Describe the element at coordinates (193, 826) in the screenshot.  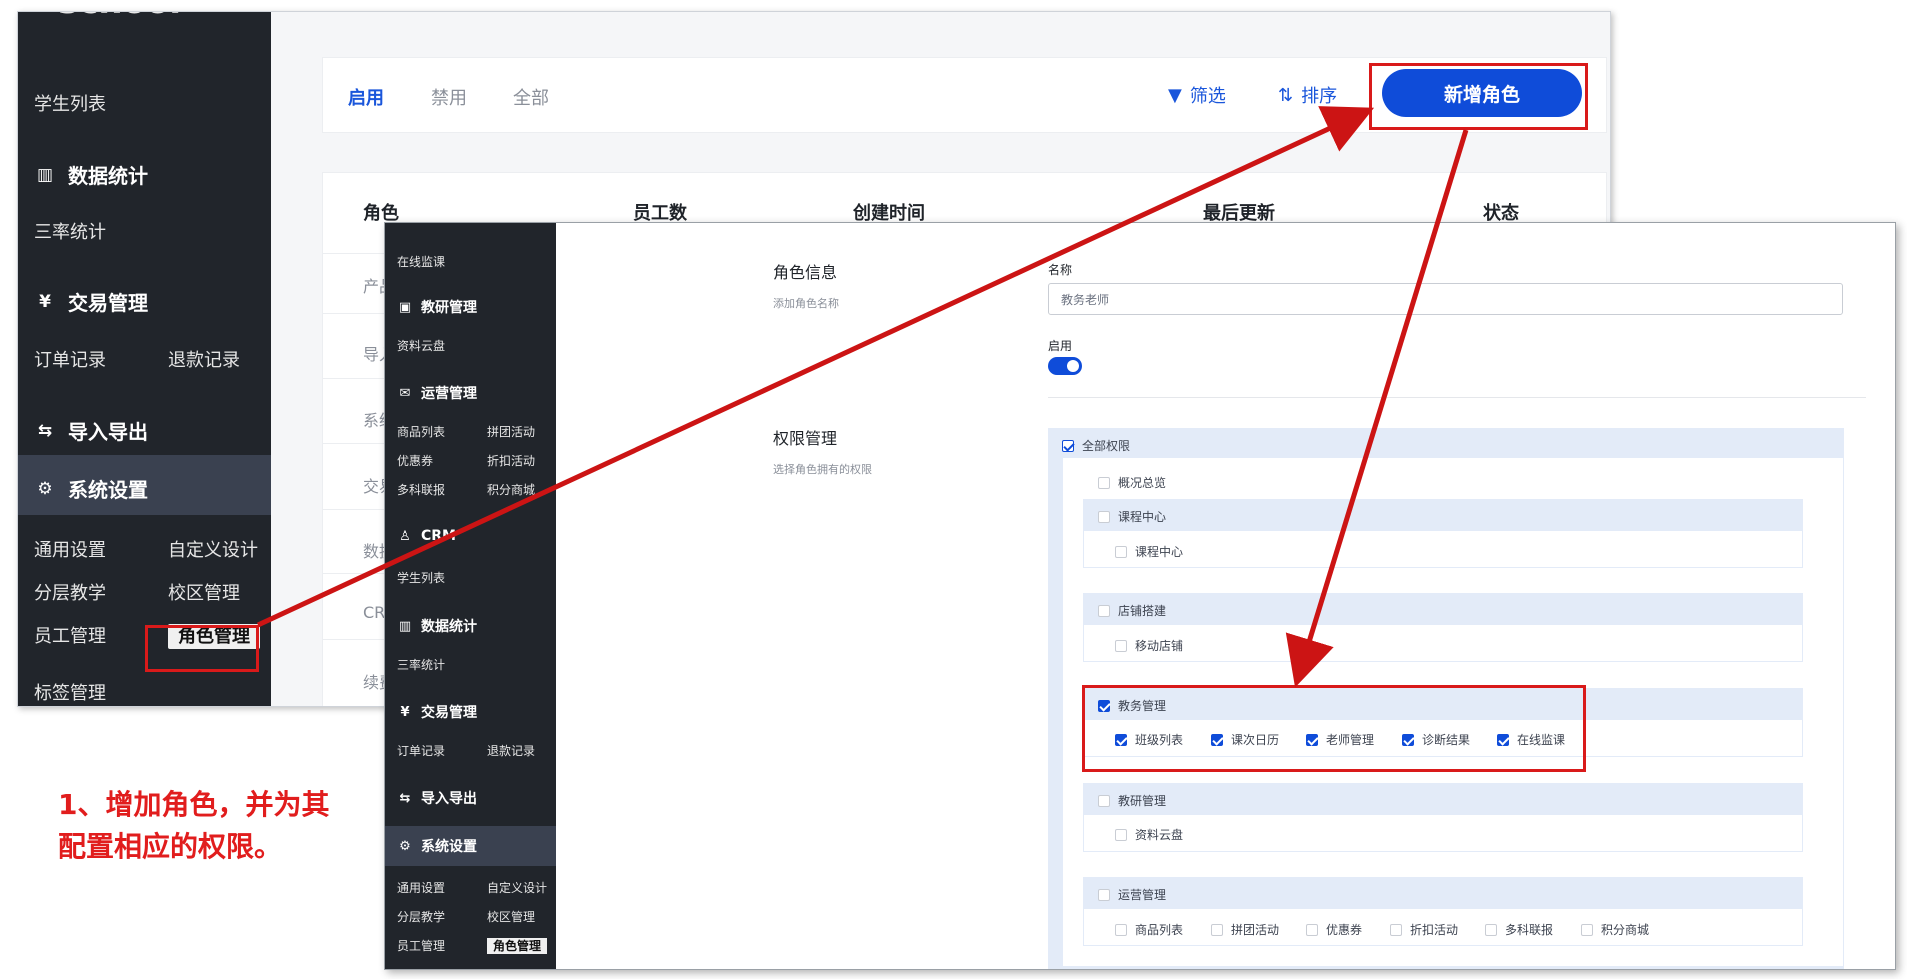
I see `step-caption: 1、增加角色，并为其 配置相应的权限。` at that location.